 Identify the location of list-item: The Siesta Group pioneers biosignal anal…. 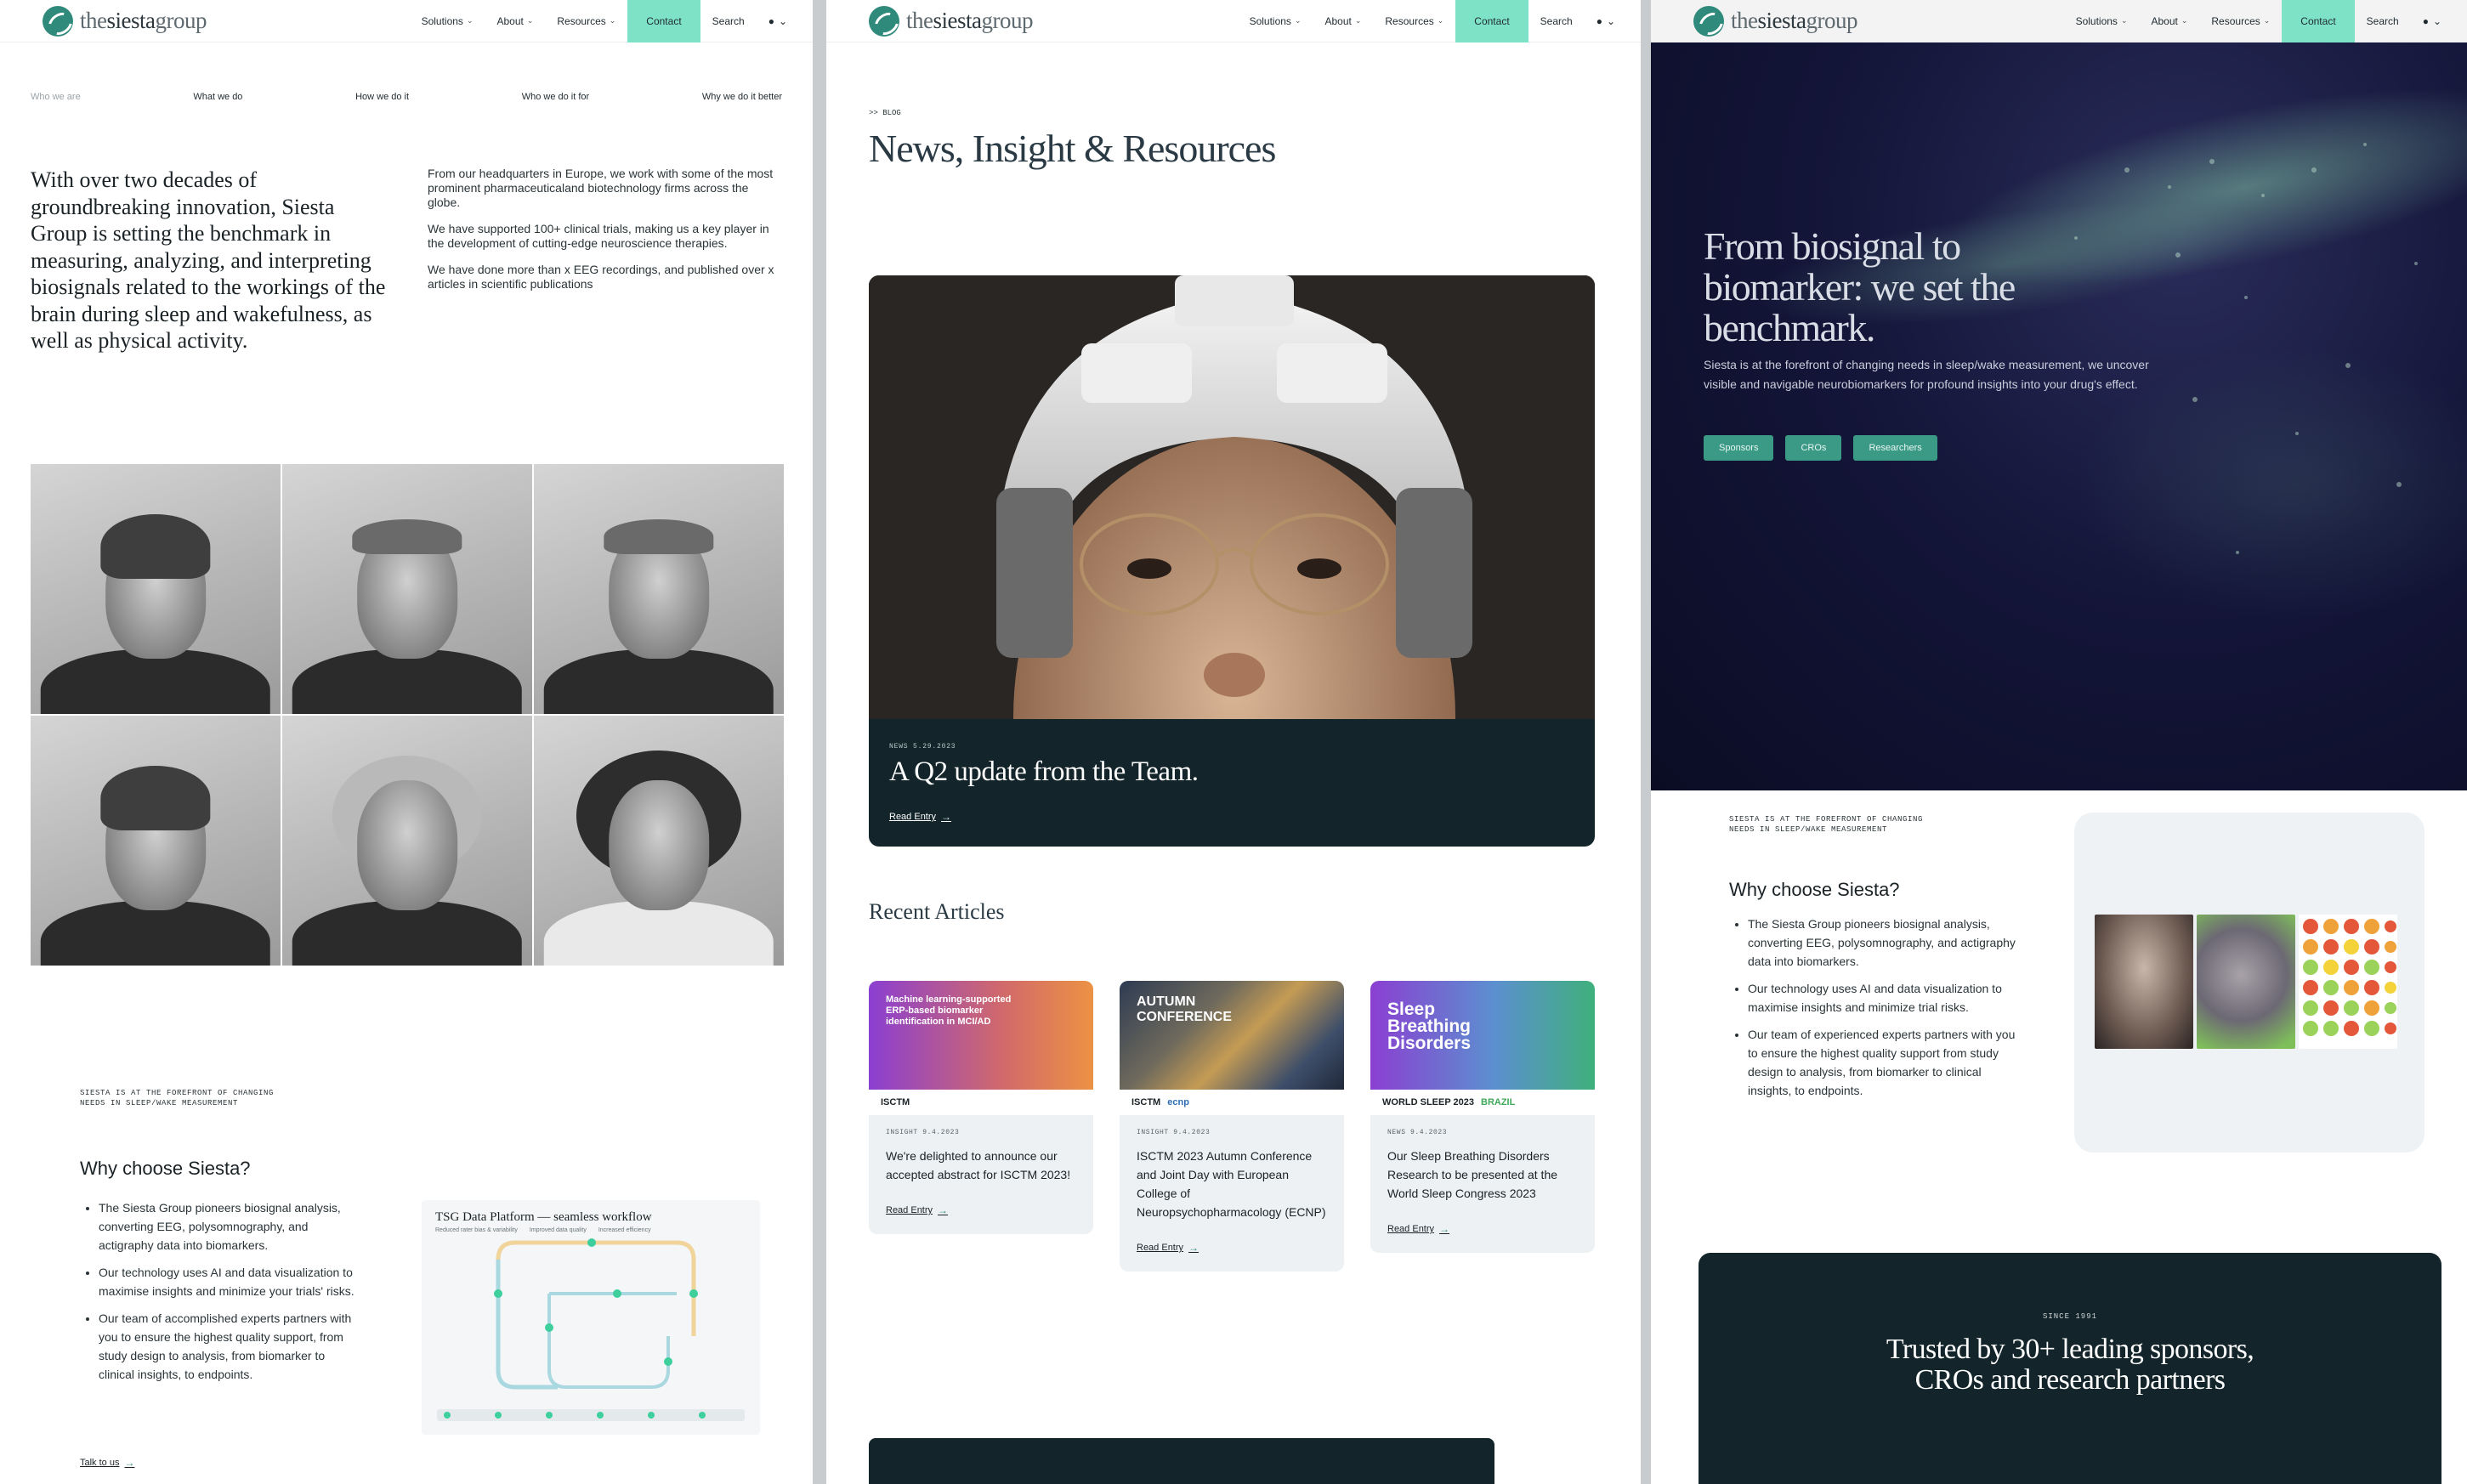
(1883, 943).